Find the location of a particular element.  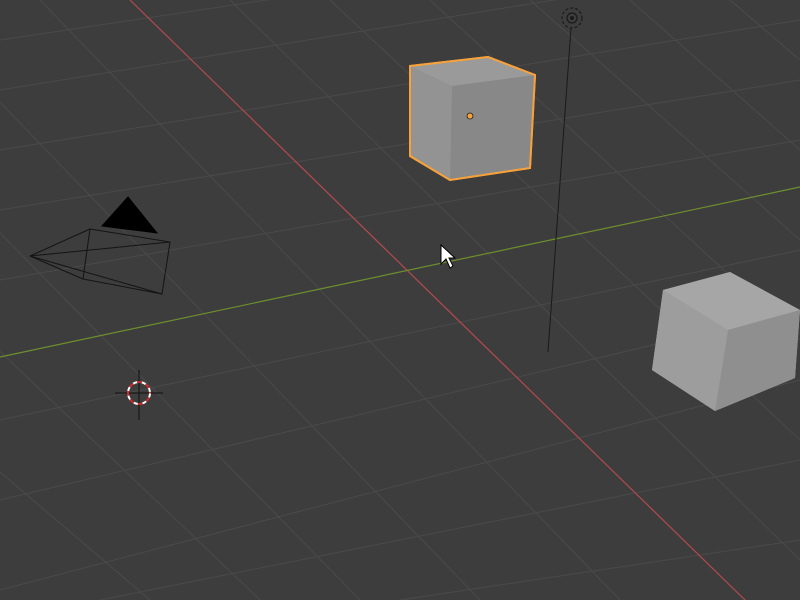

selected-cube is located at coordinates (473, 118).